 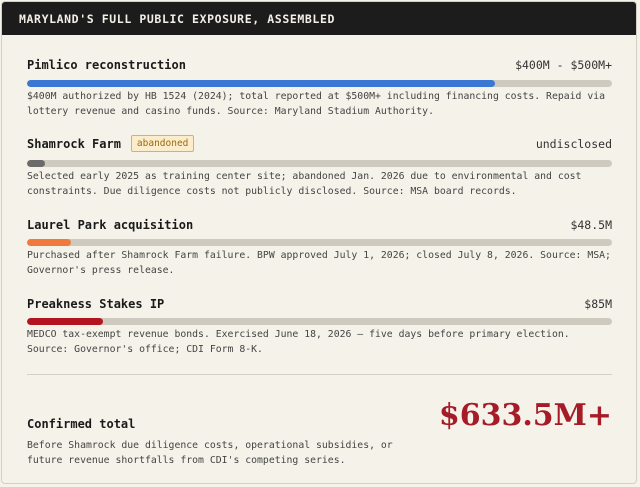 What do you see at coordinates (106, 65) in the screenshot?
I see `item-title: Pimlico reconstruction` at bounding box center [106, 65].